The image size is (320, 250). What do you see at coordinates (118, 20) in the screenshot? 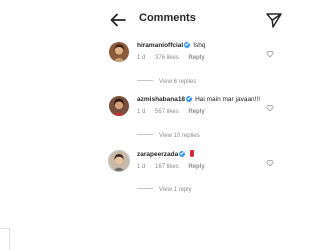
I see `back-arrow-icon` at bounding box center [118, 20].